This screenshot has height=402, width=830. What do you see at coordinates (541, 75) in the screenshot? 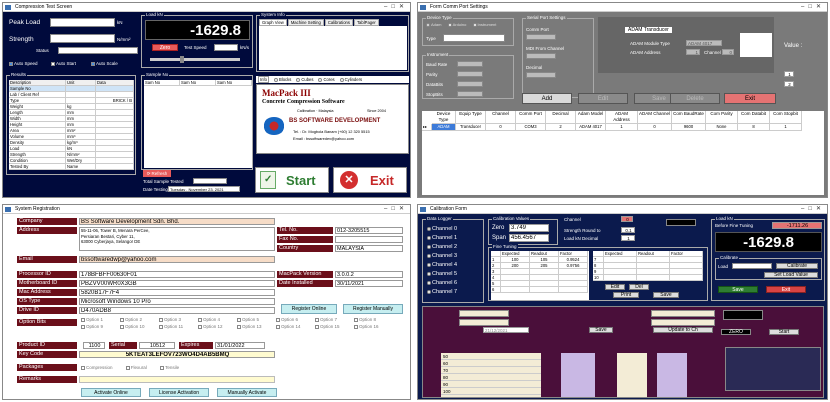
I see `decimal-select` at bounding box center [541, 75].